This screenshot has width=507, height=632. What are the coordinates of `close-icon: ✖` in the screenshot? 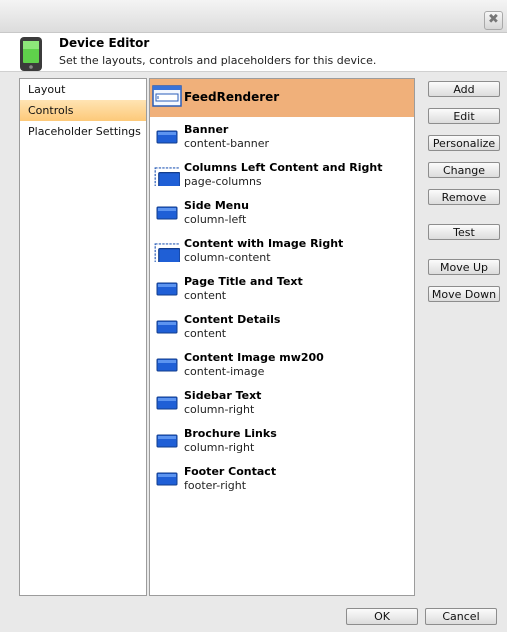 It's located at (493, 19).